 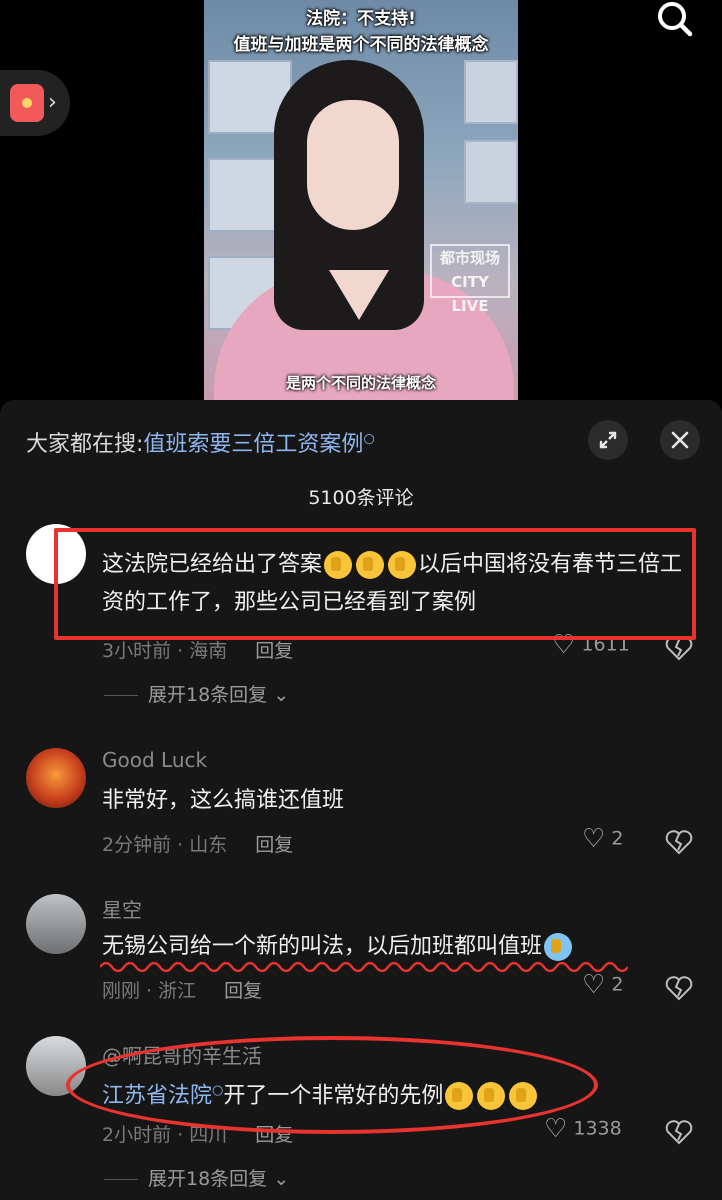 I want to click on comment-count: 5100条评论, so click(x=361, y=498).